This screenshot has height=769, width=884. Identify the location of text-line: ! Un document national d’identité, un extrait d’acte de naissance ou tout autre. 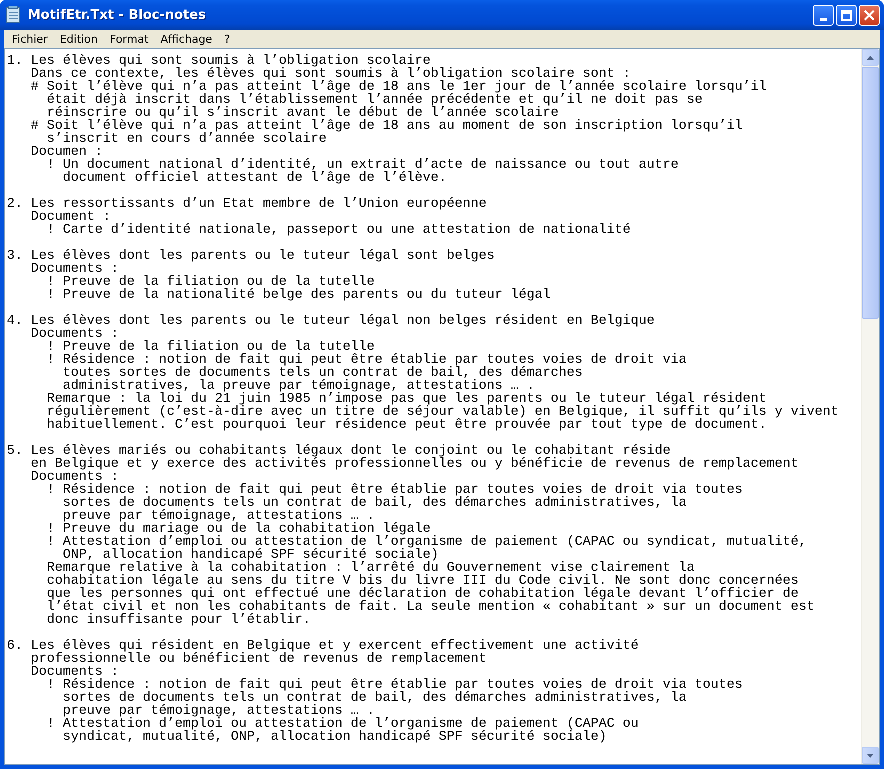
(362, 165).